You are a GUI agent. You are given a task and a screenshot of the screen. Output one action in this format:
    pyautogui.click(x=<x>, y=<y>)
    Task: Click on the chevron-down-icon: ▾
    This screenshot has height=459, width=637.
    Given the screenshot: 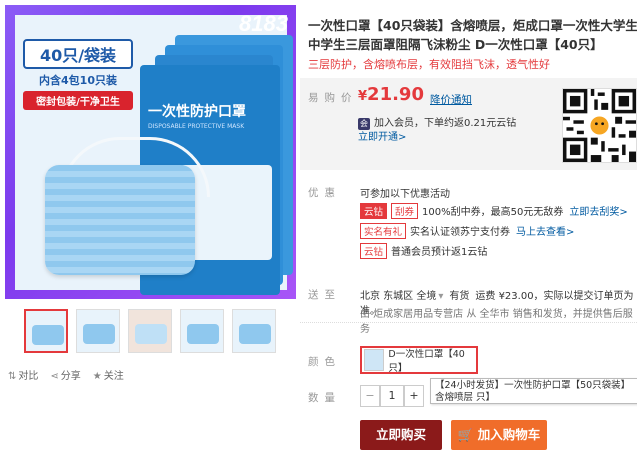 What is the action you would take?
    pyautogui.click(x=441, y=296)
    